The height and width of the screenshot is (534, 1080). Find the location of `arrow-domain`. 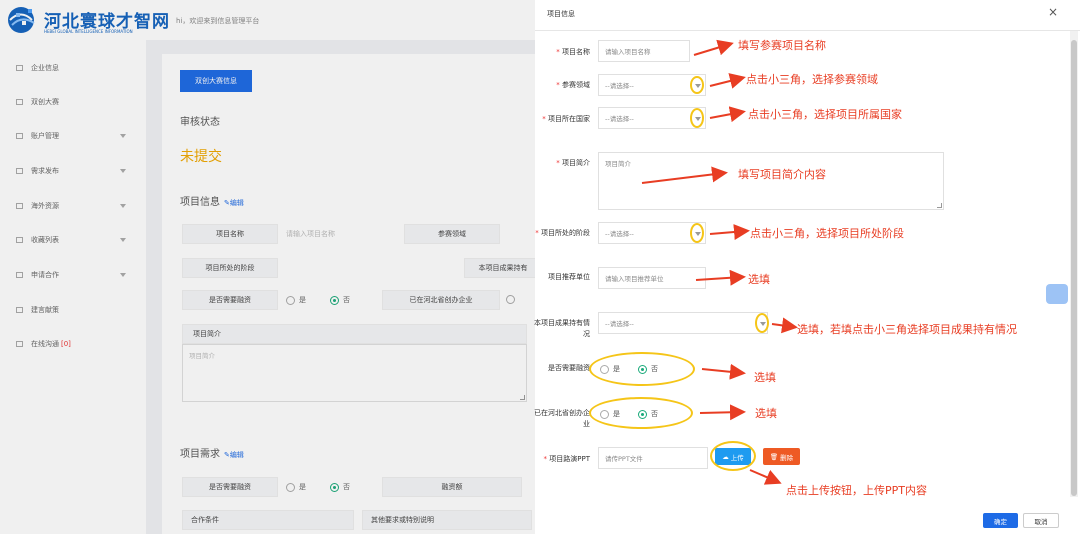

arrow-domain is located at coordinates (727, 81).